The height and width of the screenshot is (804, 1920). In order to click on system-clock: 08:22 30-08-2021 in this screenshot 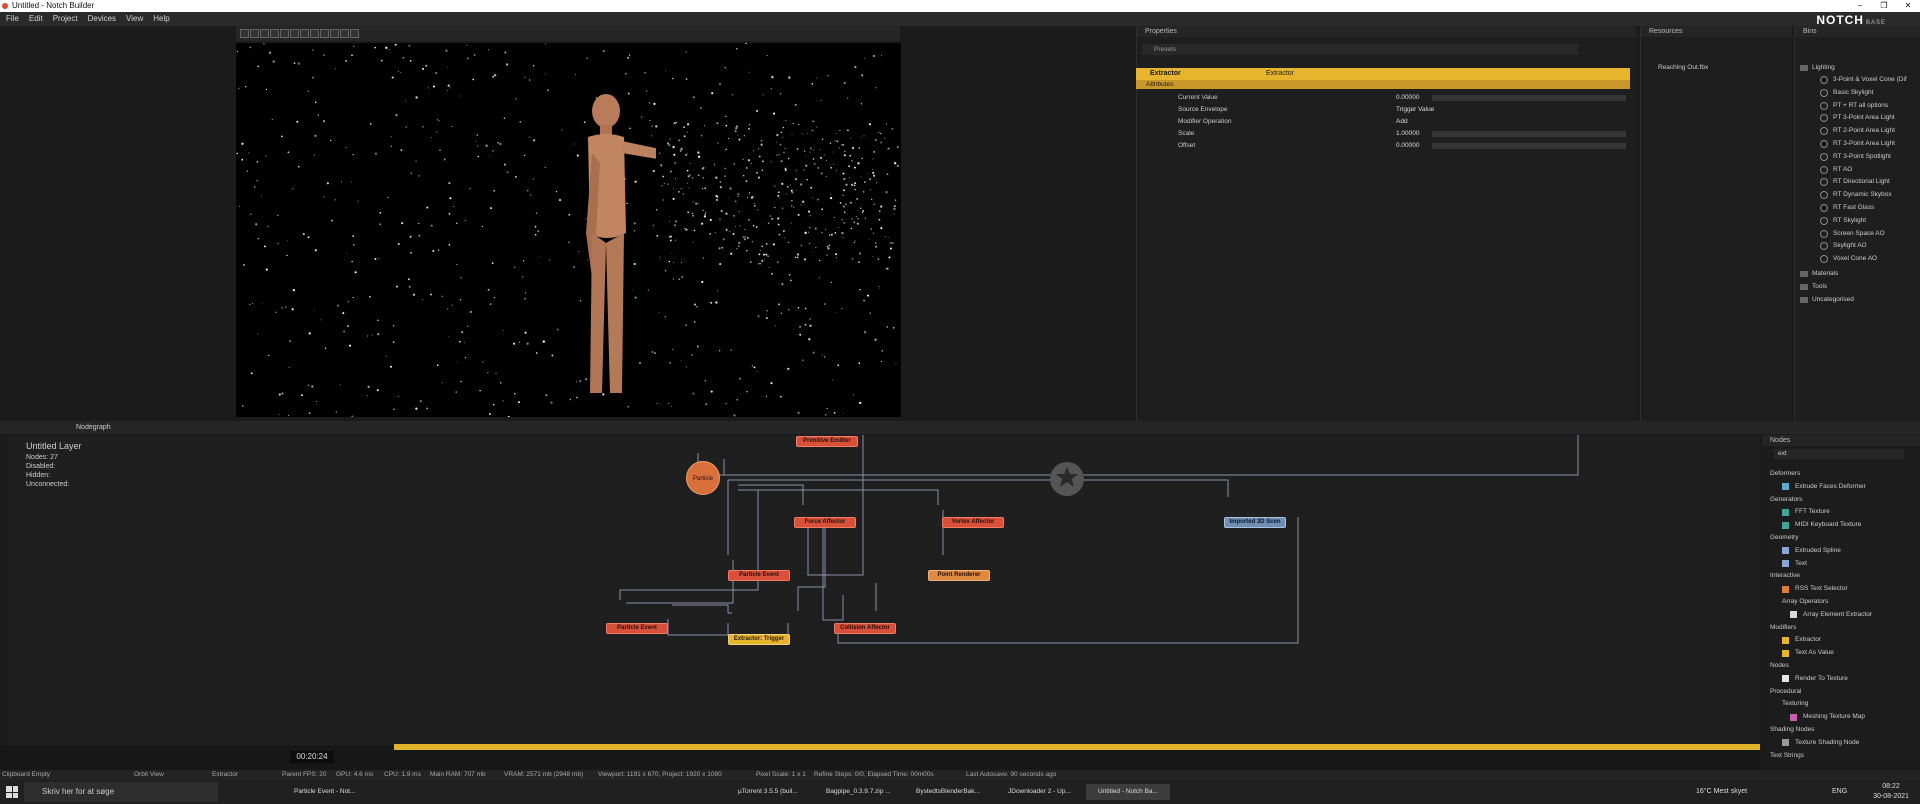, I will do `click(1891, 792)`.